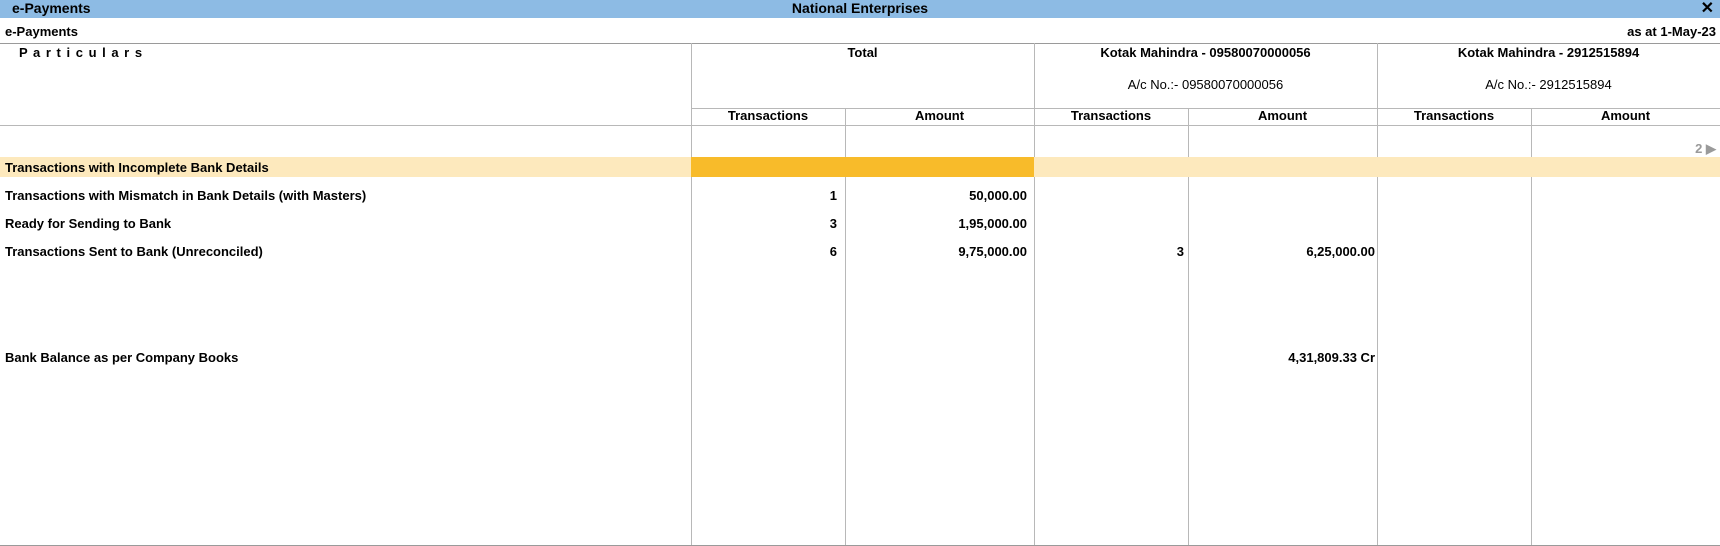 The image size is (1720, 546). What do you see at coordinates (88, 223) in the screenshot?
I see `row-label: Ready for Sending to Bank` at bounding box center [88, 223].